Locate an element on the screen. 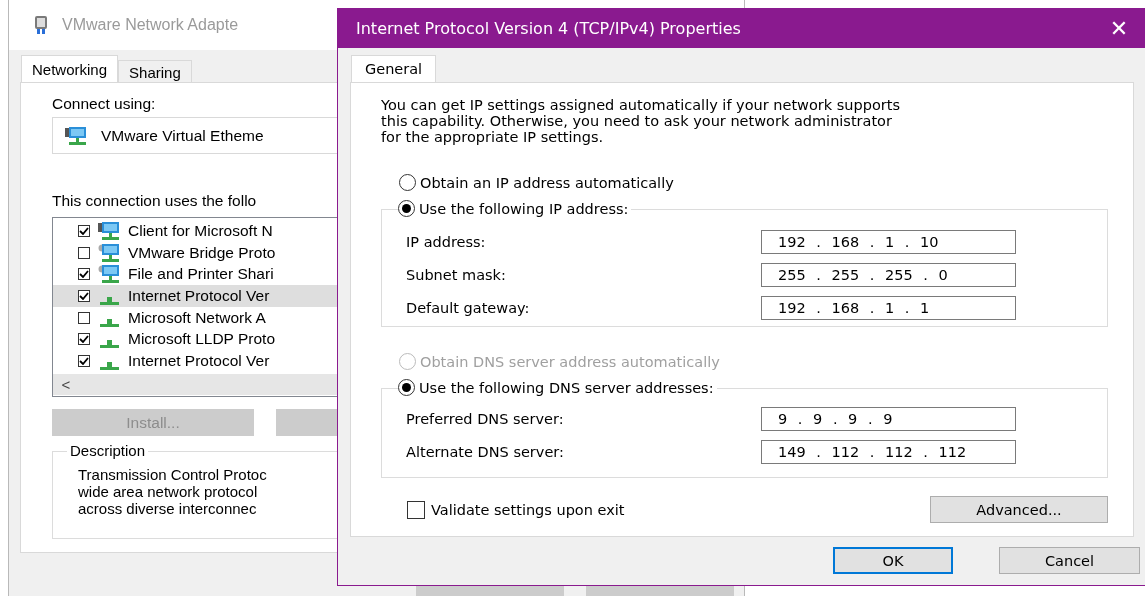 This screenshot has height=596, width=1145. list-item: Microsoft Network A is located at coordinates (195, 317).